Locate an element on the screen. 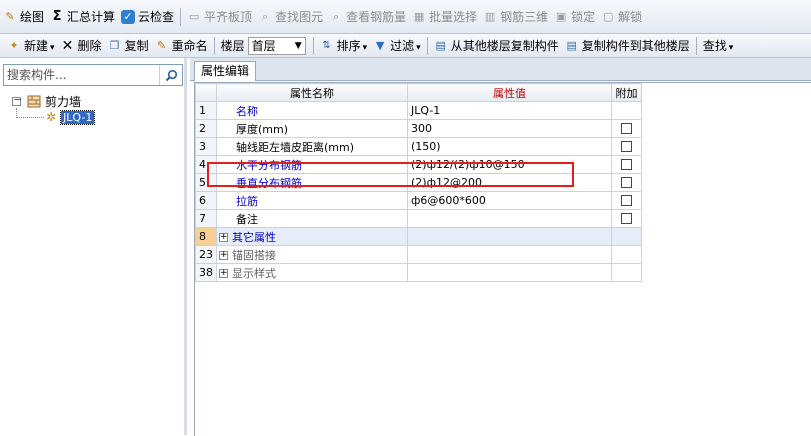  property-row: 5 垂直分布钢筋 (2)ф12@200 is located at coordinates (418, 182).